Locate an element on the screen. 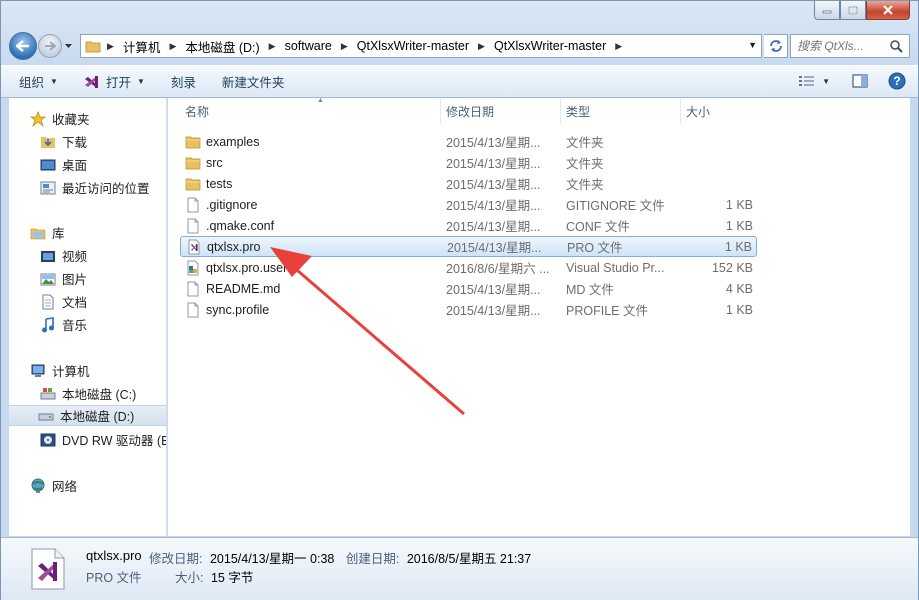 The height and width of the screenshot is (600, 919). column-header-label: 修改日期 is located at coordinates (470, 111).